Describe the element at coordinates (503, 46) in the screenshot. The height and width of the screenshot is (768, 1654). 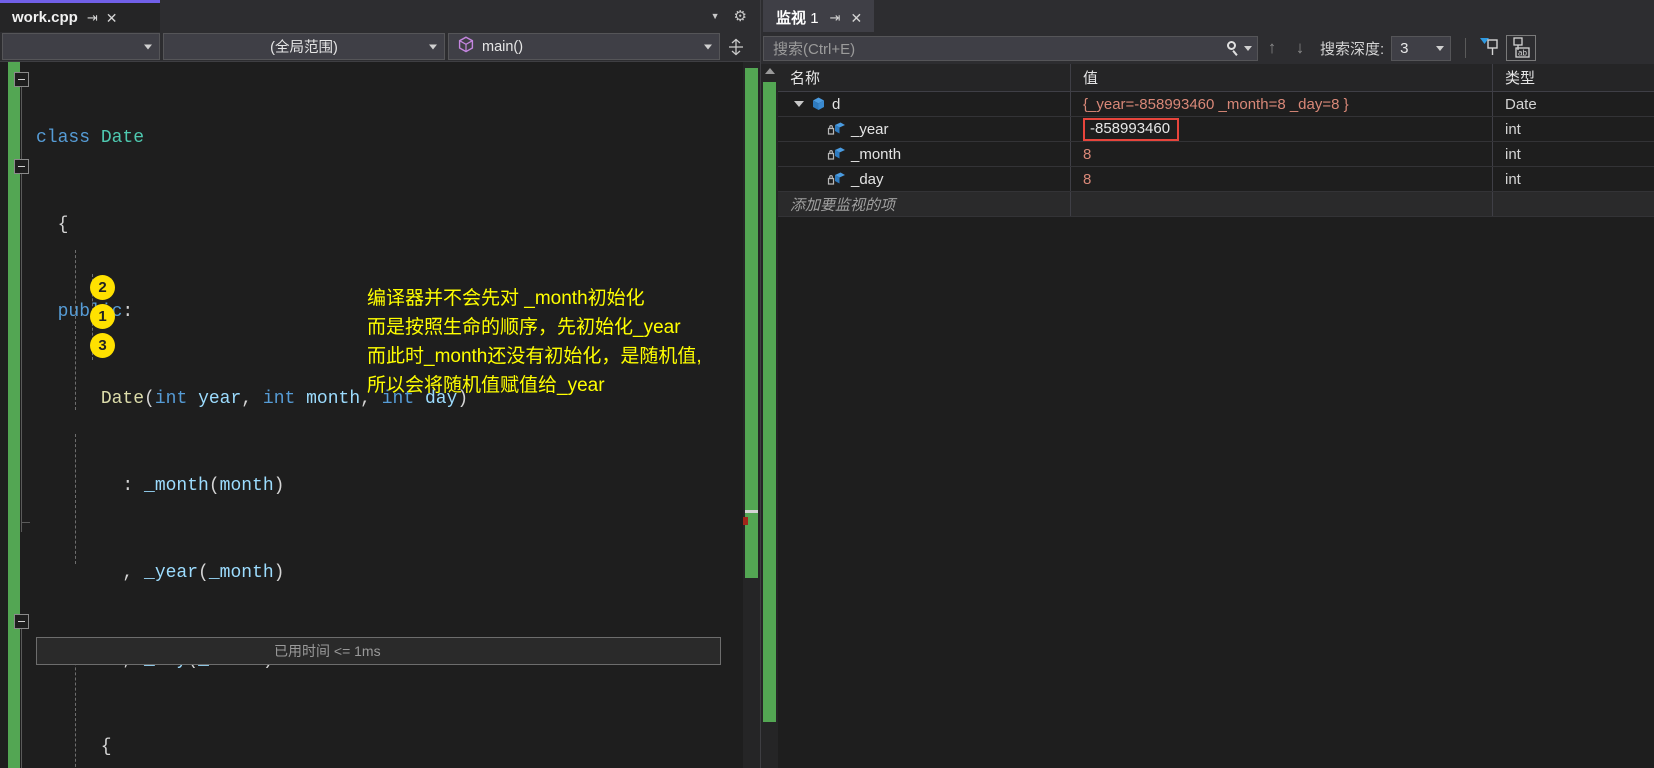
I see `member-selector-value: main()` at that location.